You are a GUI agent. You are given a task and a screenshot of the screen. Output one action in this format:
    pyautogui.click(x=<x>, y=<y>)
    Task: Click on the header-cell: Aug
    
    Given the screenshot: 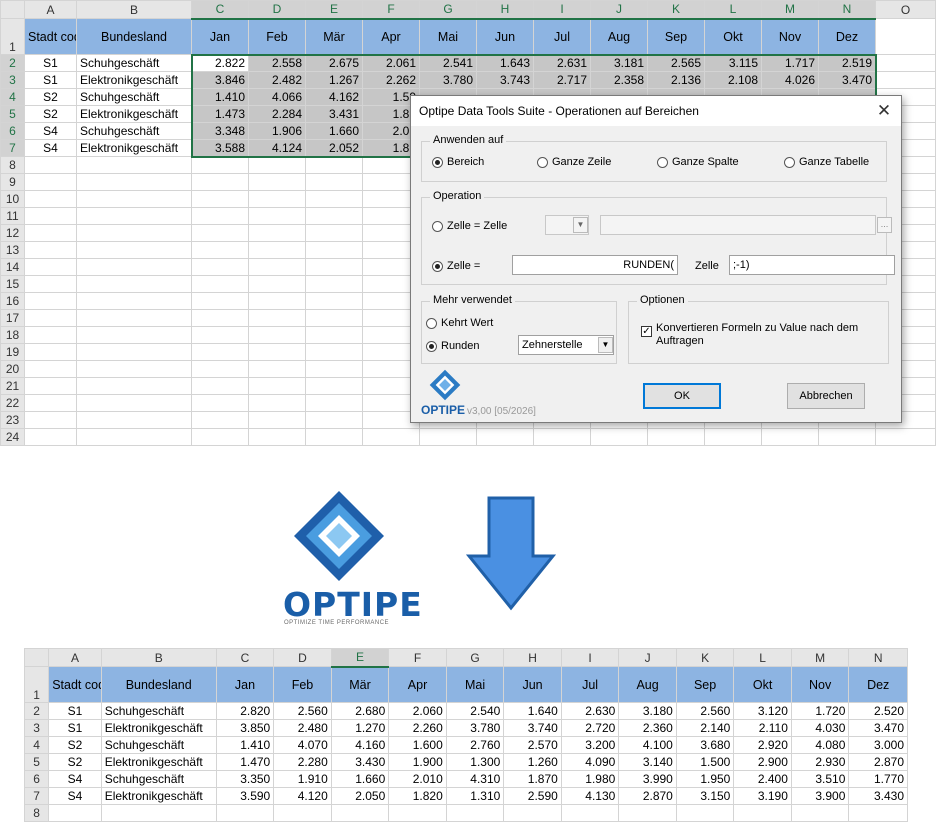 What is the action you would take?
    pyautogui.click(x=647, y=684)
    